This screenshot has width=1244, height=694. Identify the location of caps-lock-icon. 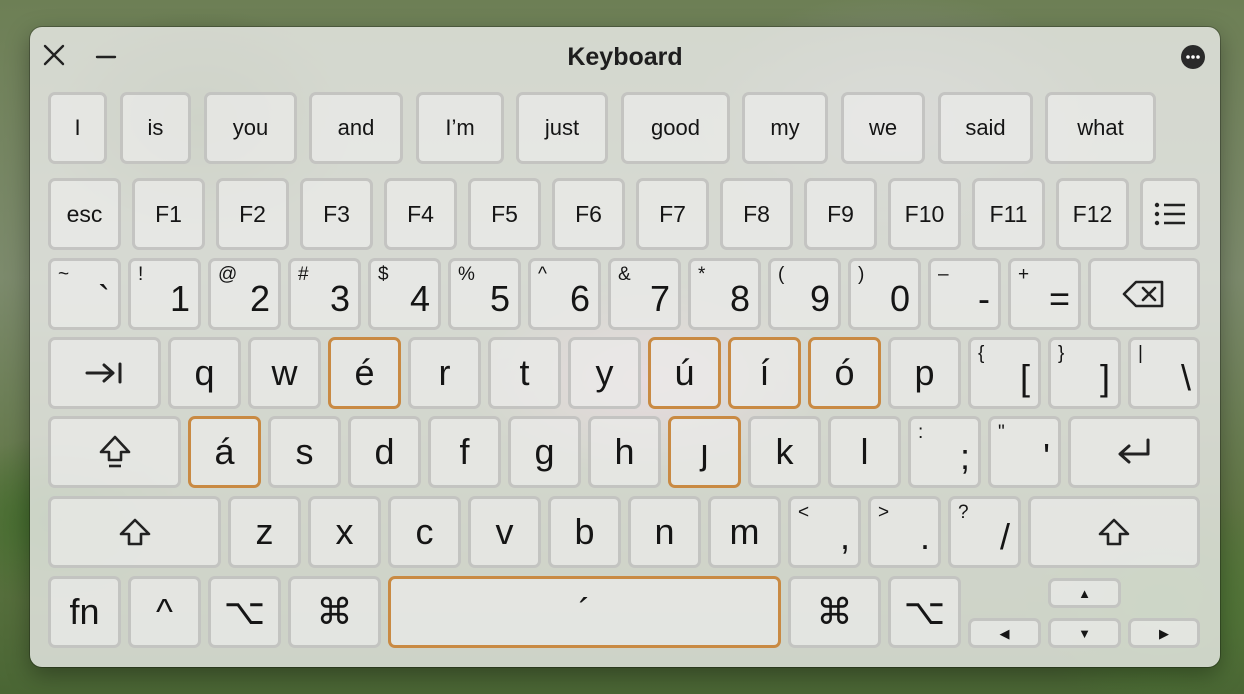
(114, 452).